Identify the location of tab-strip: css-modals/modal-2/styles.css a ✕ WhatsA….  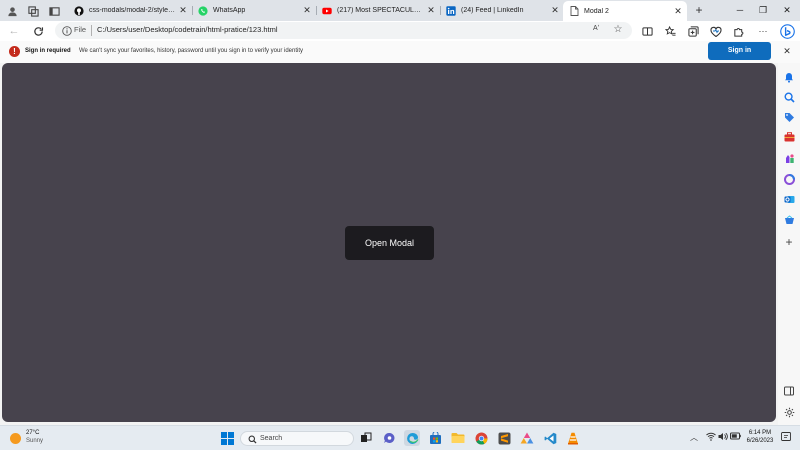
(400, 10).